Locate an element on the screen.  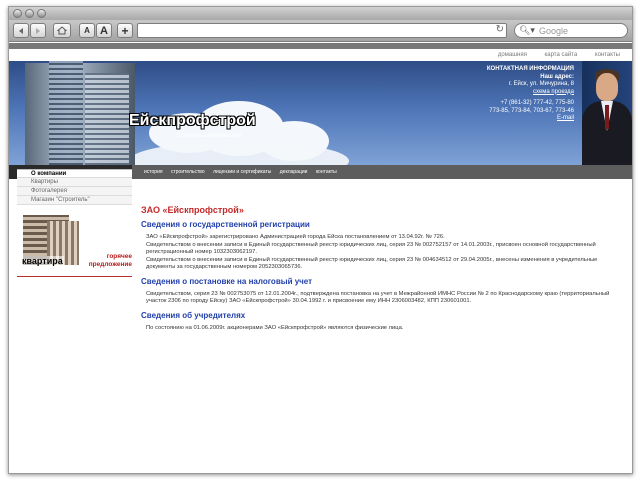
sidebar-item-apartments: Квартиры is located at coordinates (74, 182).